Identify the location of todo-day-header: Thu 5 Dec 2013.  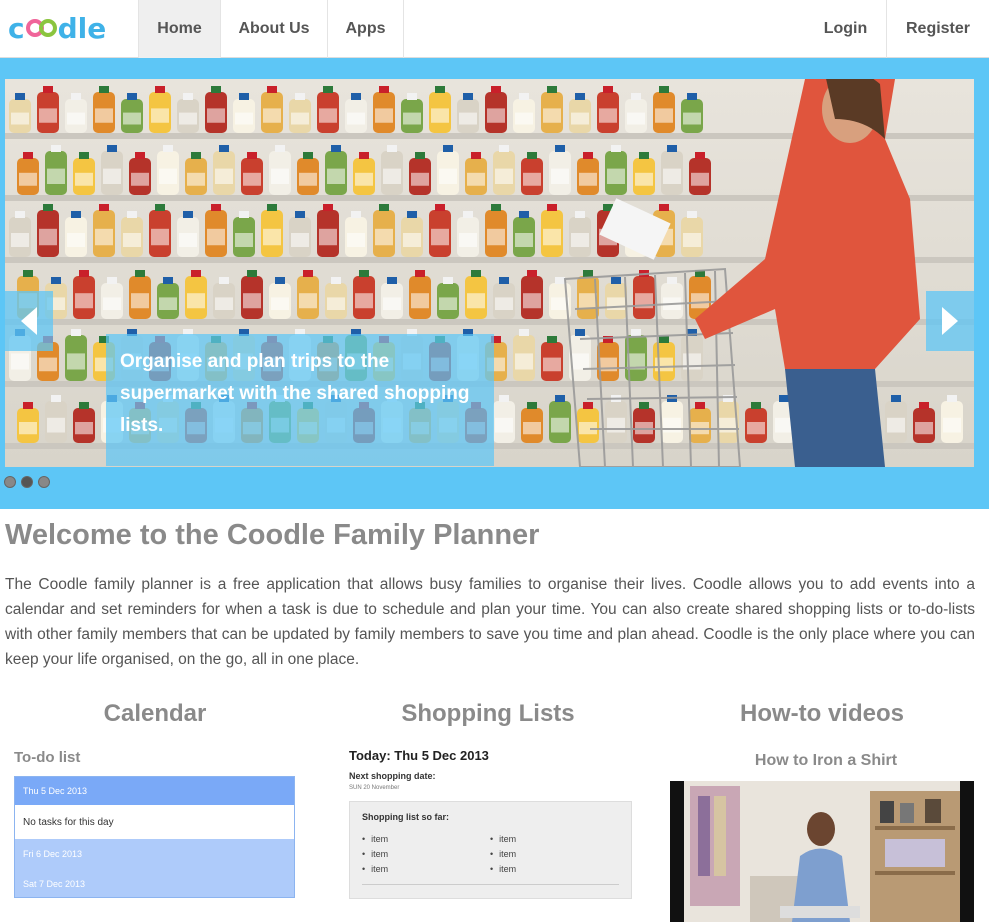
(154, 791).